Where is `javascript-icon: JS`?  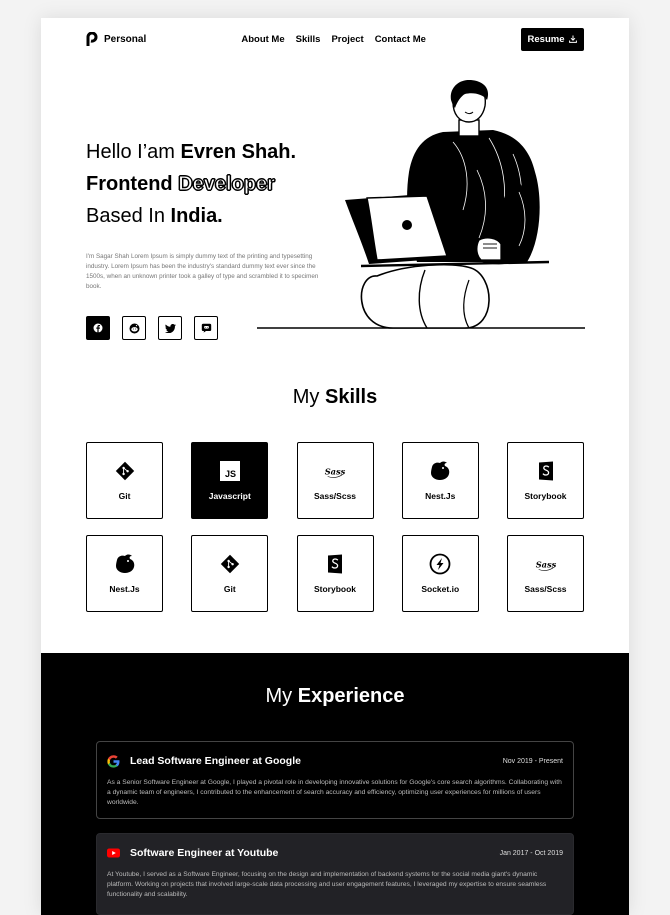 javascript-icon: JS is located at coordinates (230, 471).